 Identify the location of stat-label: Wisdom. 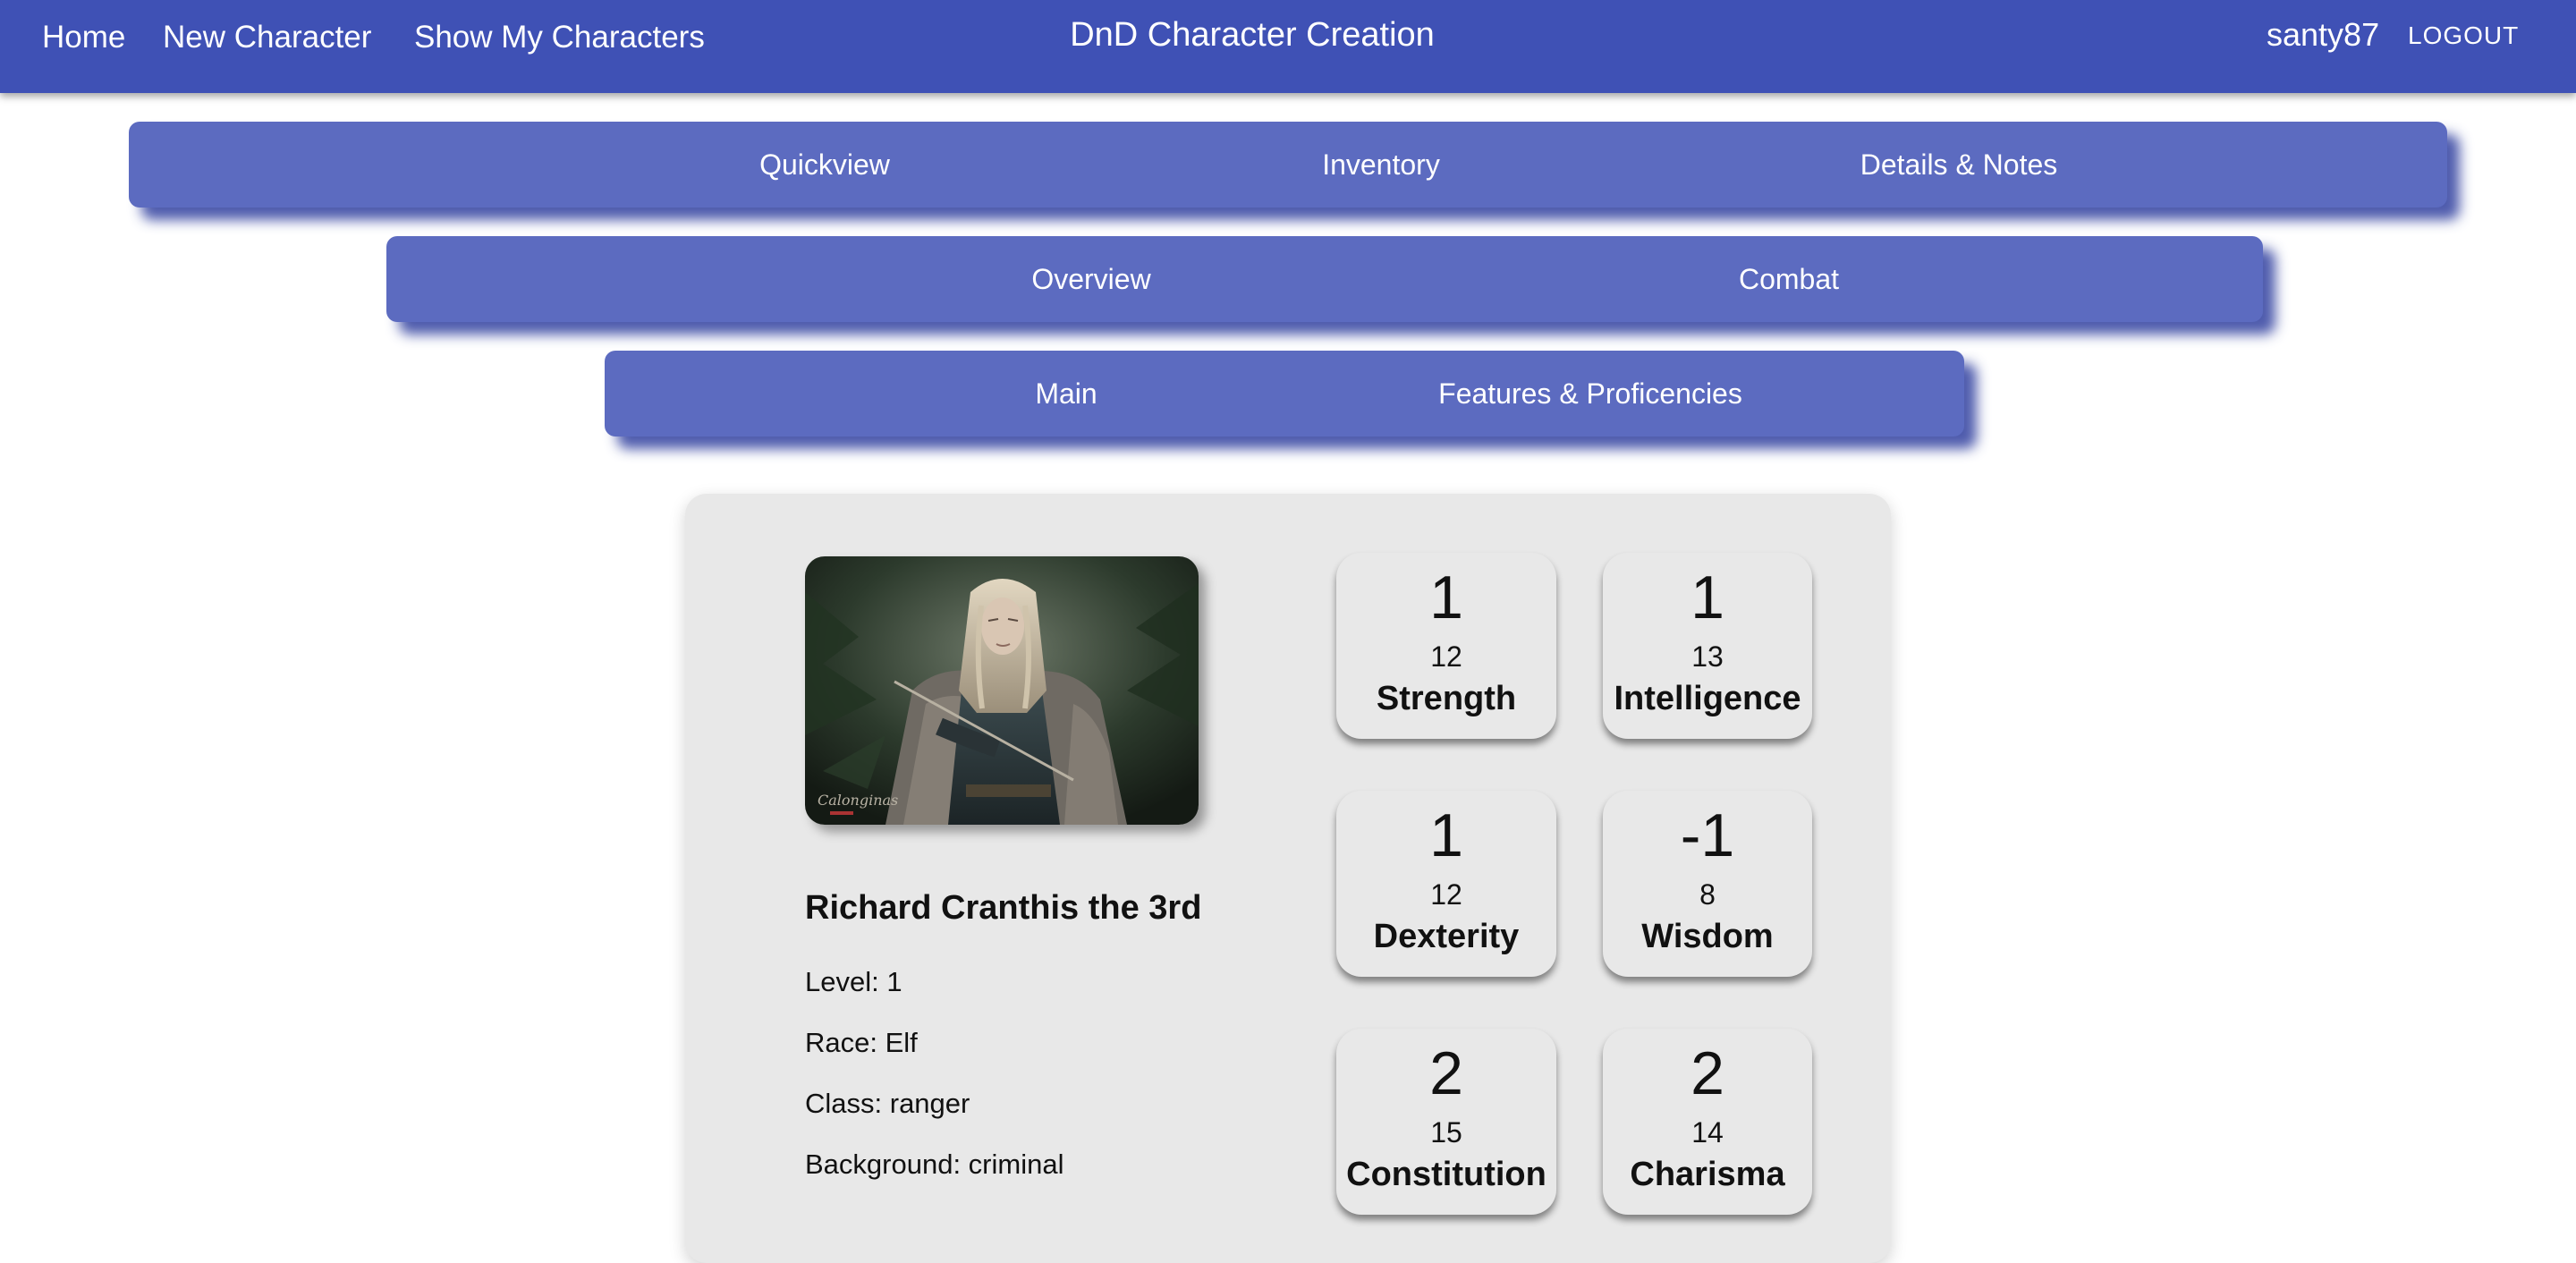
(1707, 936).